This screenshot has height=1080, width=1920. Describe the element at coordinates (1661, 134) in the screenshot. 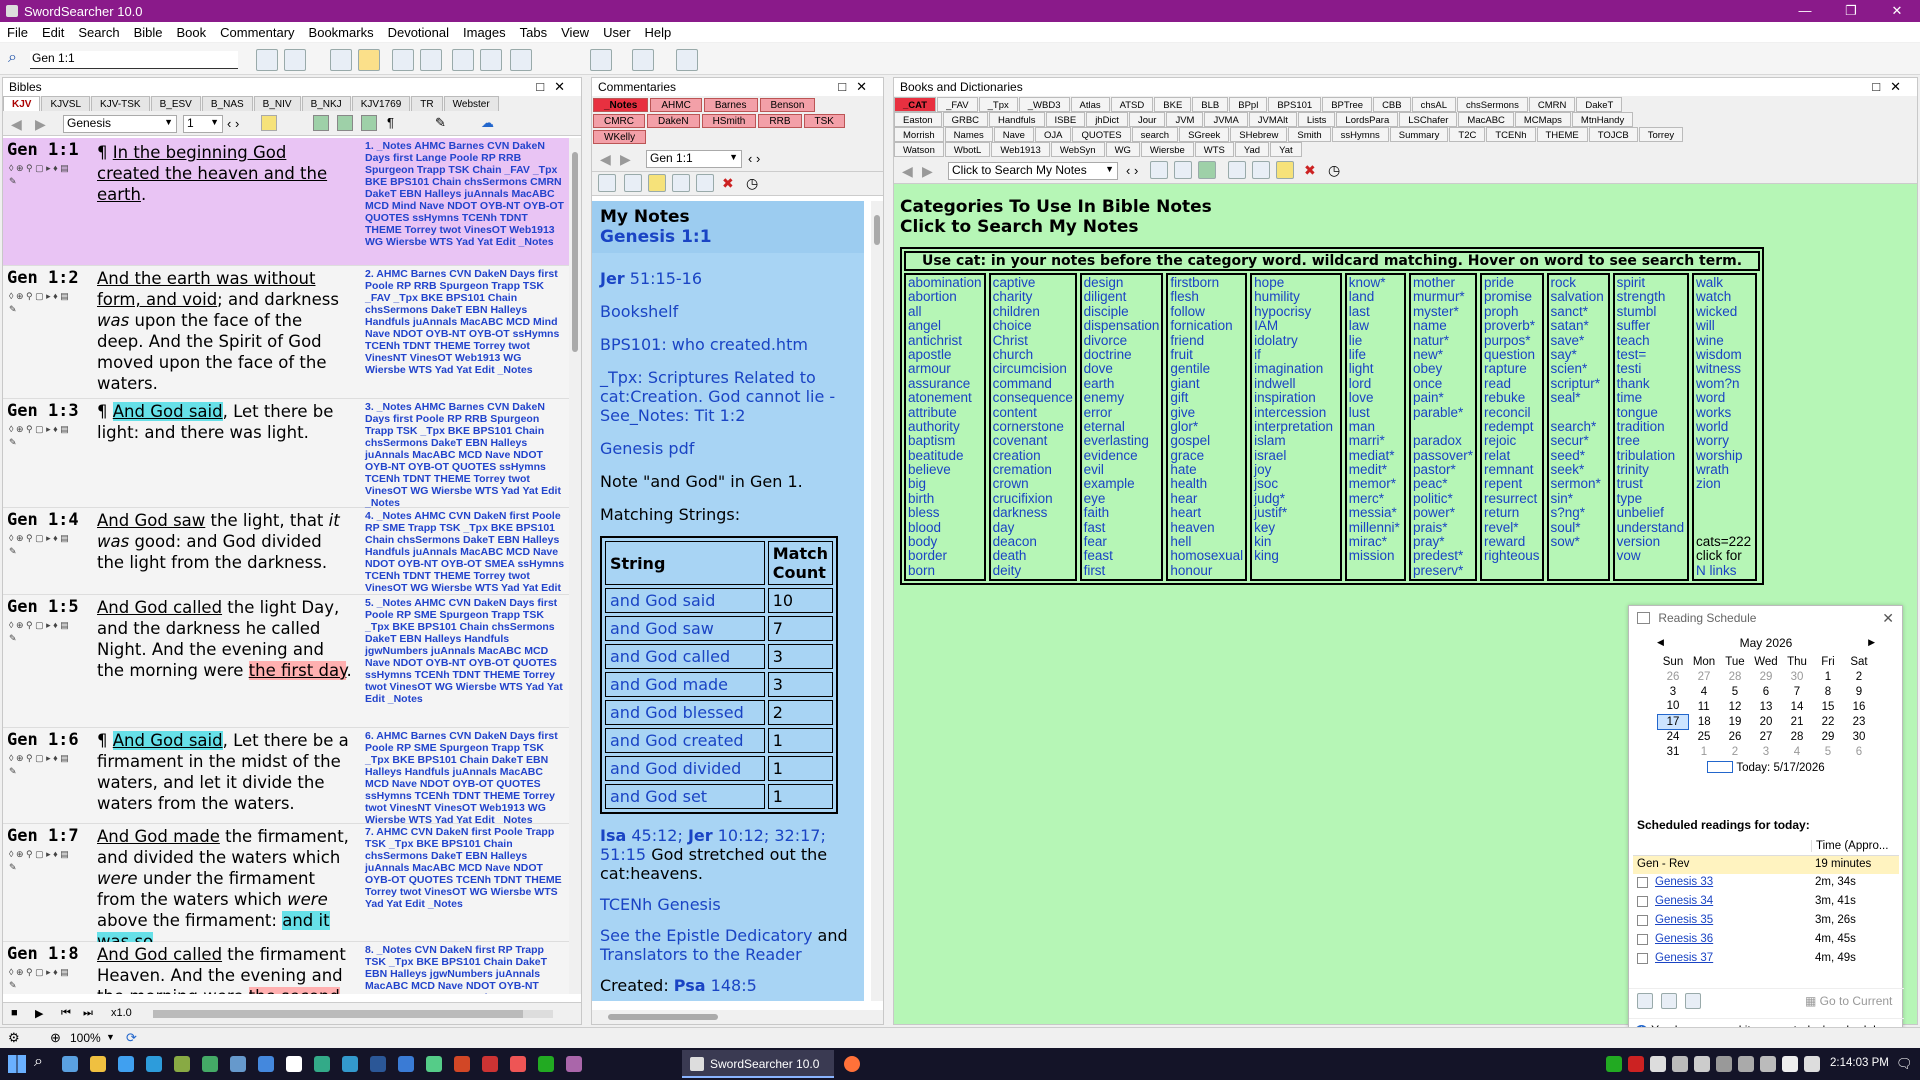

I see `tab-torrey: Torrey` at that location.